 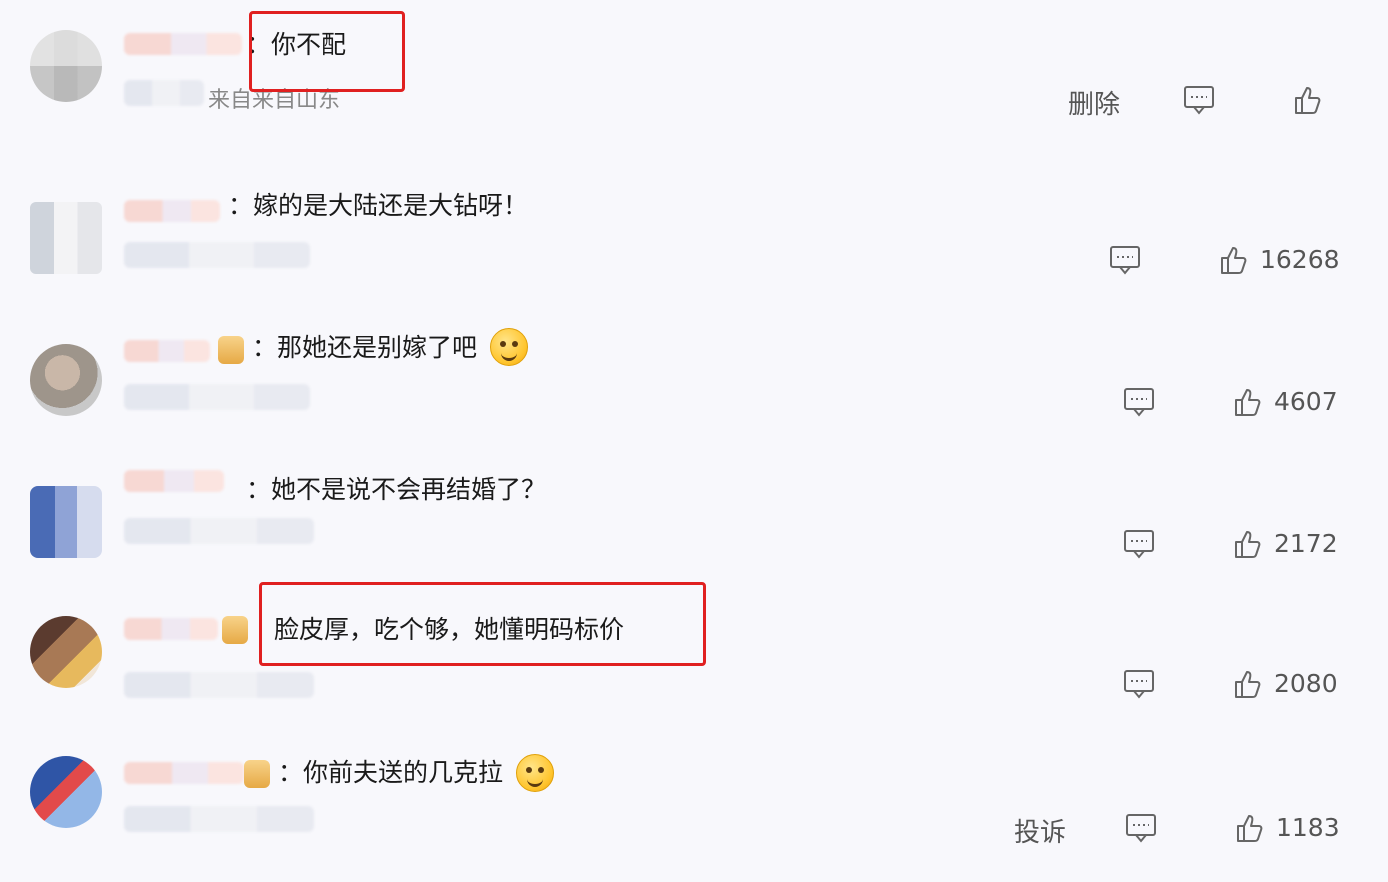 I want to click on like-count: 16268, so click(x=1300, y=259).